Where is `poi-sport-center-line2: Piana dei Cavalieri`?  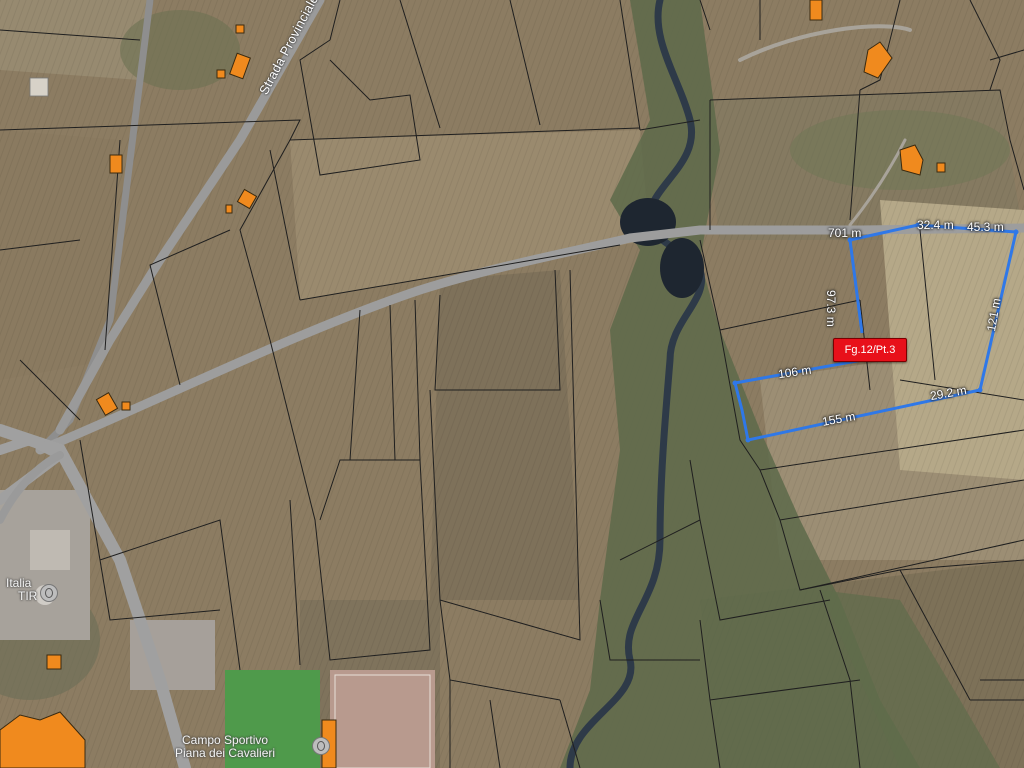 poi-sport-center-line2: Piana dei Cavalieri is located at coordinates (225, 753).